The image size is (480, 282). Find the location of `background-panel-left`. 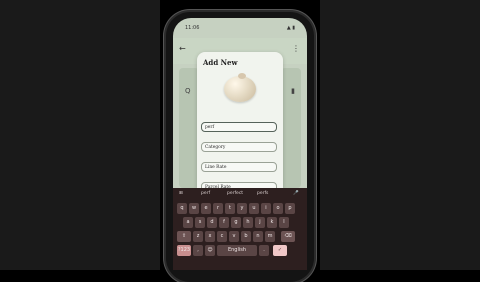

background-panel-left is located at coordinates (189, 128).